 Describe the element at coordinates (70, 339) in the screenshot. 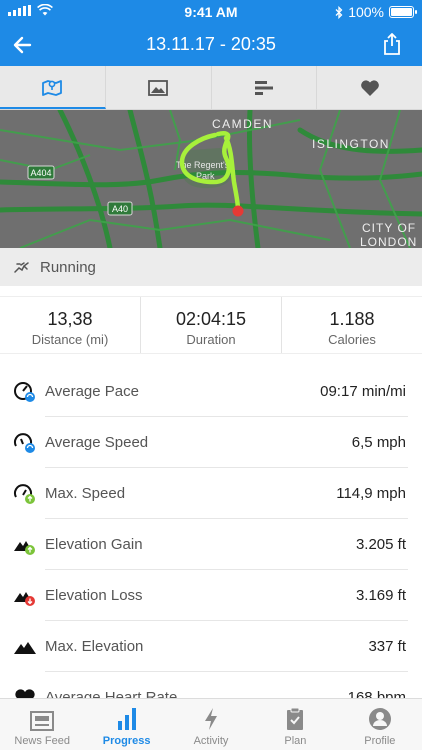

I see `stat-label: Distance (mi)` at that location.